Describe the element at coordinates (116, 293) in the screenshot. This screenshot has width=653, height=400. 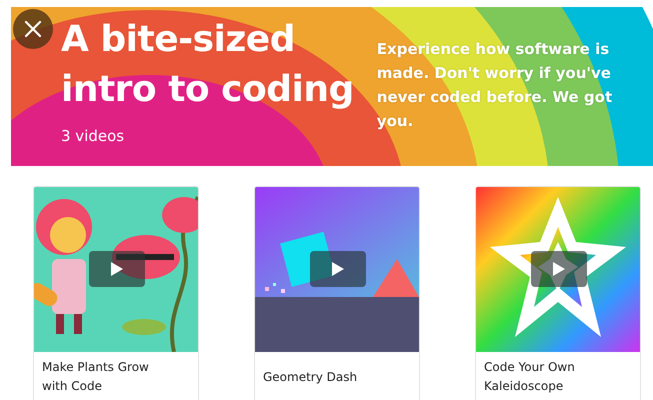
I see `video-card: Make Plants Grow with Code` at that location.